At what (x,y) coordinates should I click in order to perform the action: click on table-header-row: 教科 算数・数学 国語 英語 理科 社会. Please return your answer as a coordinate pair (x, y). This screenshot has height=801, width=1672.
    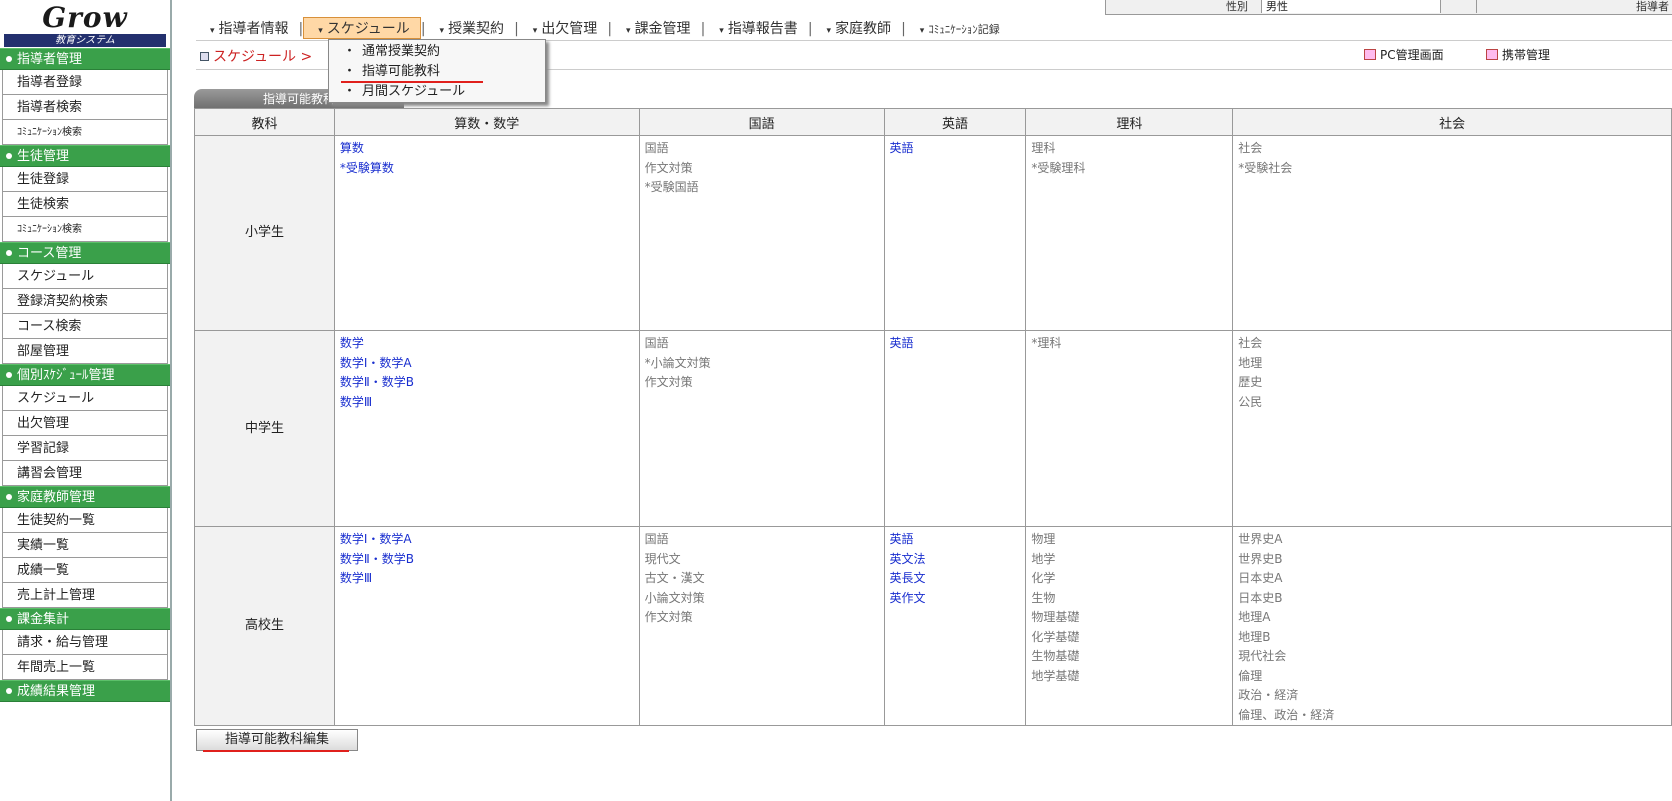
    Looking at the image, I should click on (933, 122).